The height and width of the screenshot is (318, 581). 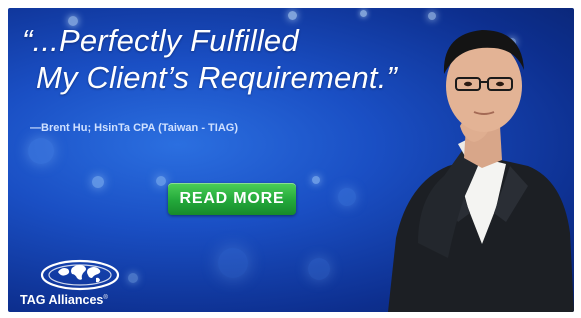 I want to click on quote-line-1: “...Perfectly Fulfilled, so click(x=160, y=40).